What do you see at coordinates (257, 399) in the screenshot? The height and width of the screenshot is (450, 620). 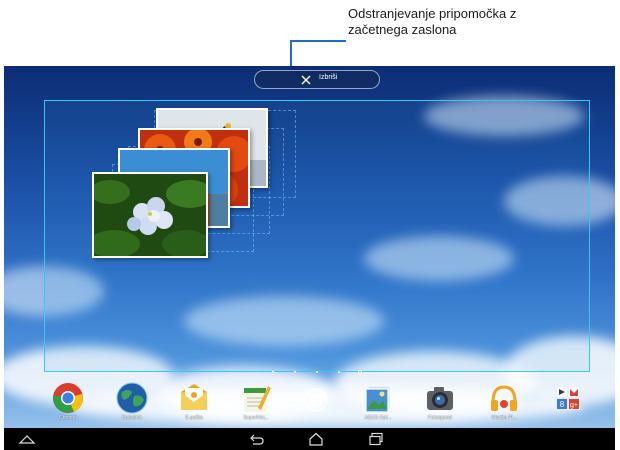 I see `supernote-icon` at bounding box center [257, 399].